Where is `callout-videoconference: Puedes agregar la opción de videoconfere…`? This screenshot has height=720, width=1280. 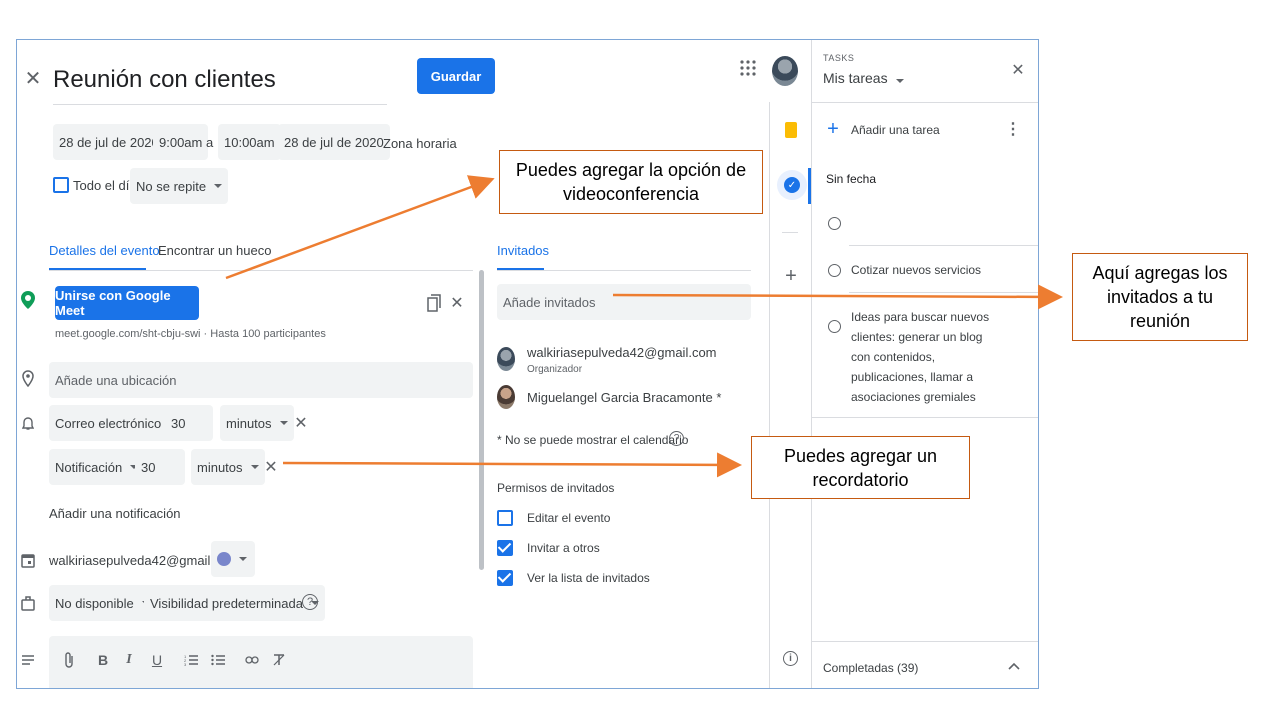
callout-videoconference: Puedes agregar la opción de videoconfere… is located at coordinates (631, 182).